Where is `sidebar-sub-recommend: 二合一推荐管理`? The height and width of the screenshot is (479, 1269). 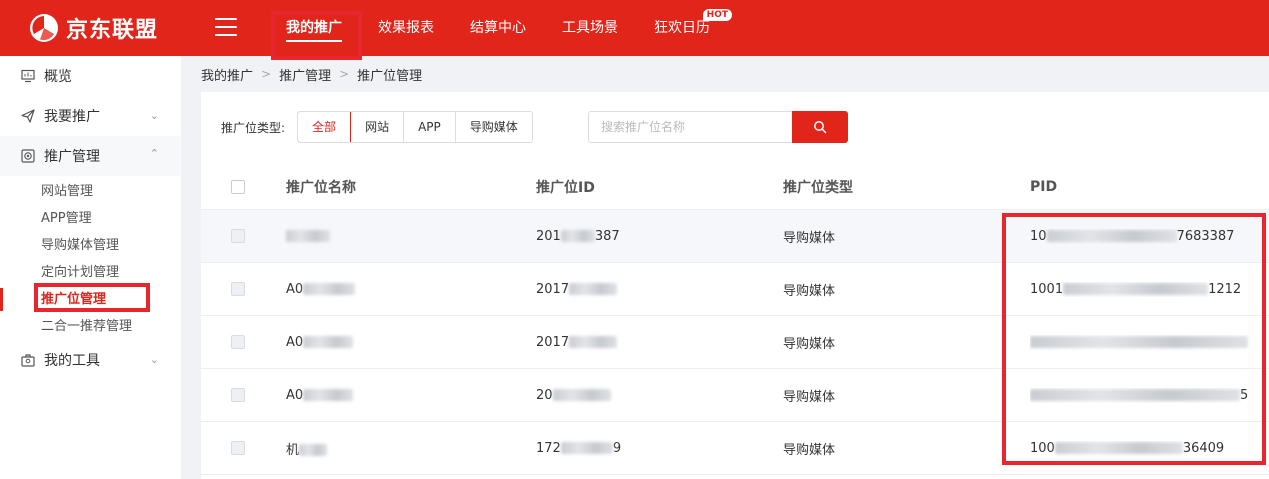 sidebar-sub-recommend: 二合一推荐管理 is located at coordinates (90, 326).